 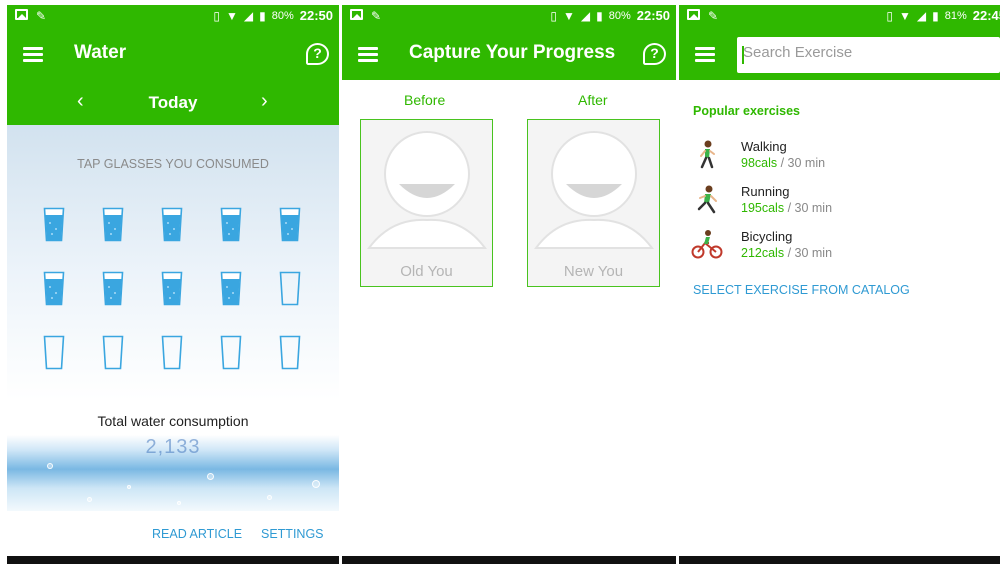 I want to click on bicycling-icon, so click(x=707, y=244).